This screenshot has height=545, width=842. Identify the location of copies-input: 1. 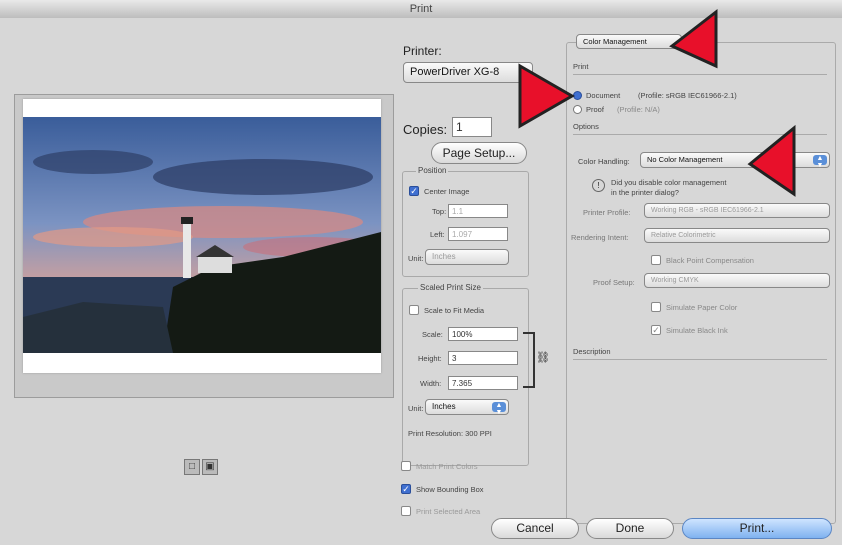
(472, 127).